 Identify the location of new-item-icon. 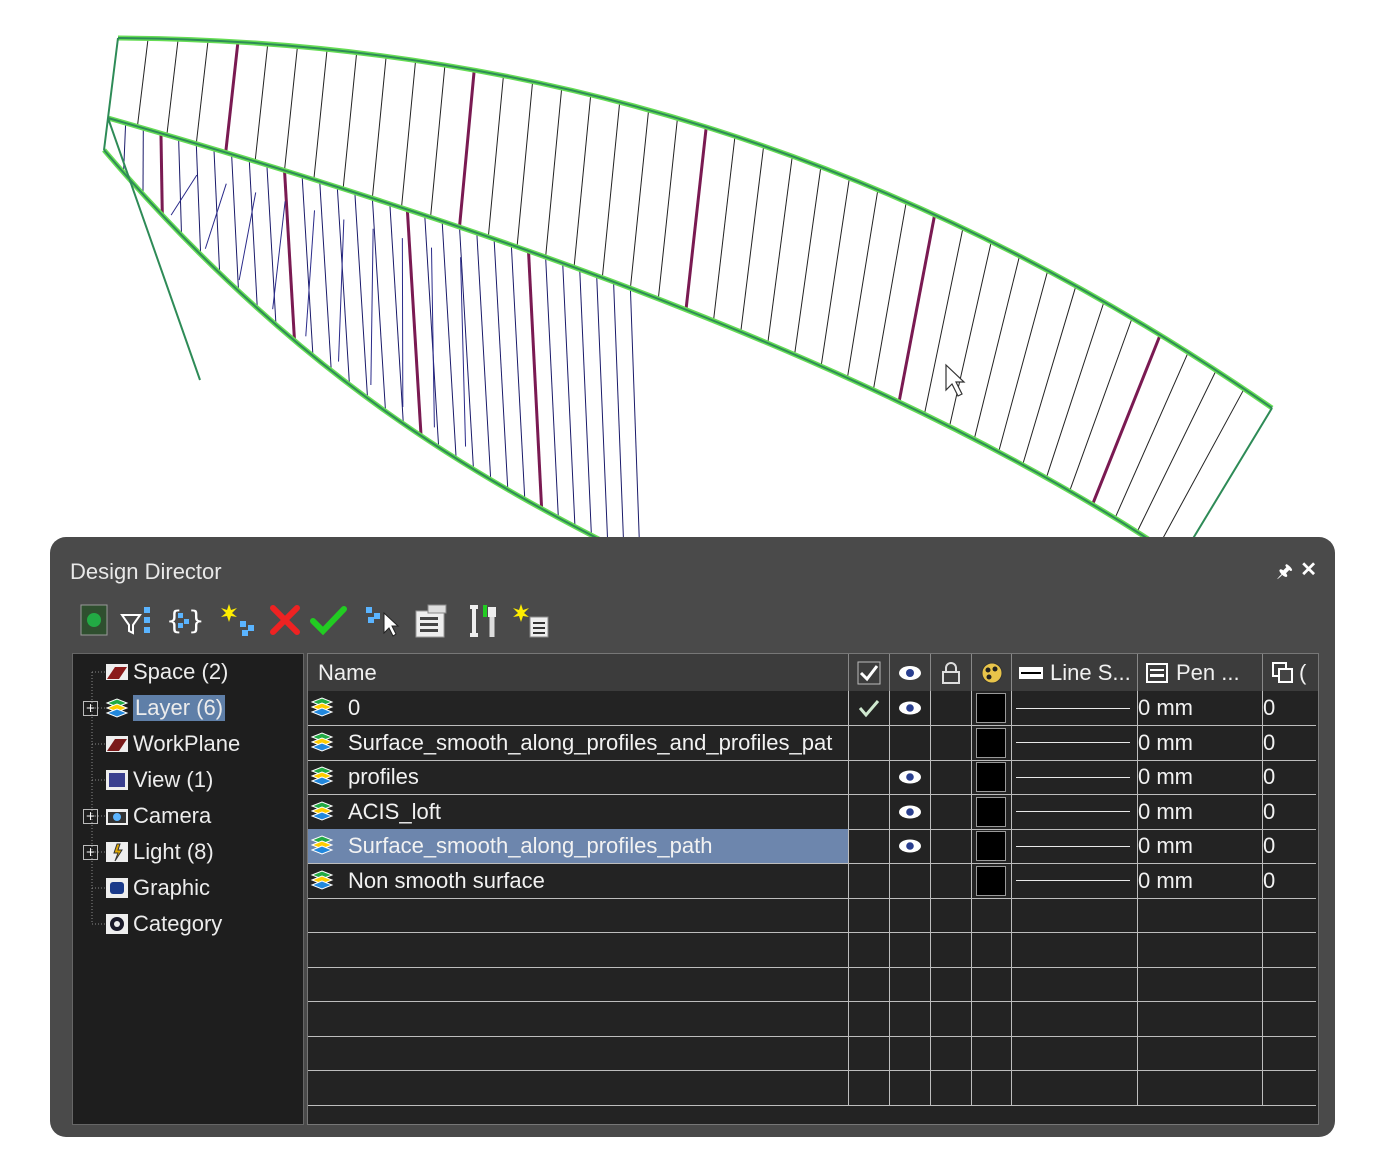
(530, 620).